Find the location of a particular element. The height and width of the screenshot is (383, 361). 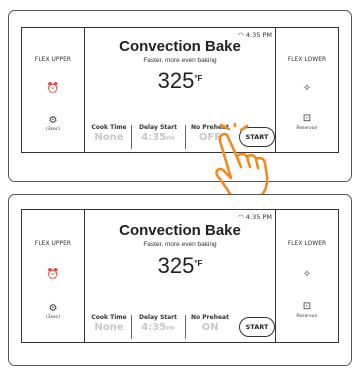

no-preheat-option: No Preheat ON is located at coordinates (210, 323).